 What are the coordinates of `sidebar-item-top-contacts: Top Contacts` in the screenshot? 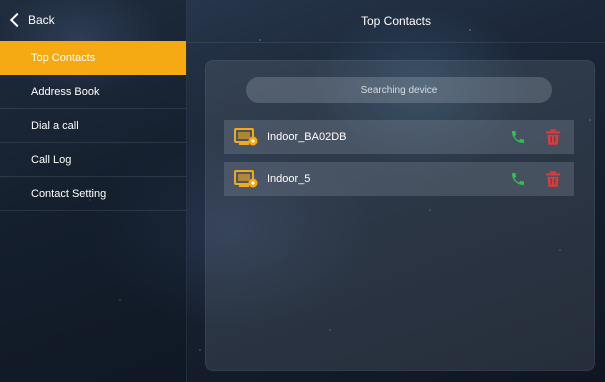 It's located at (93, 58).